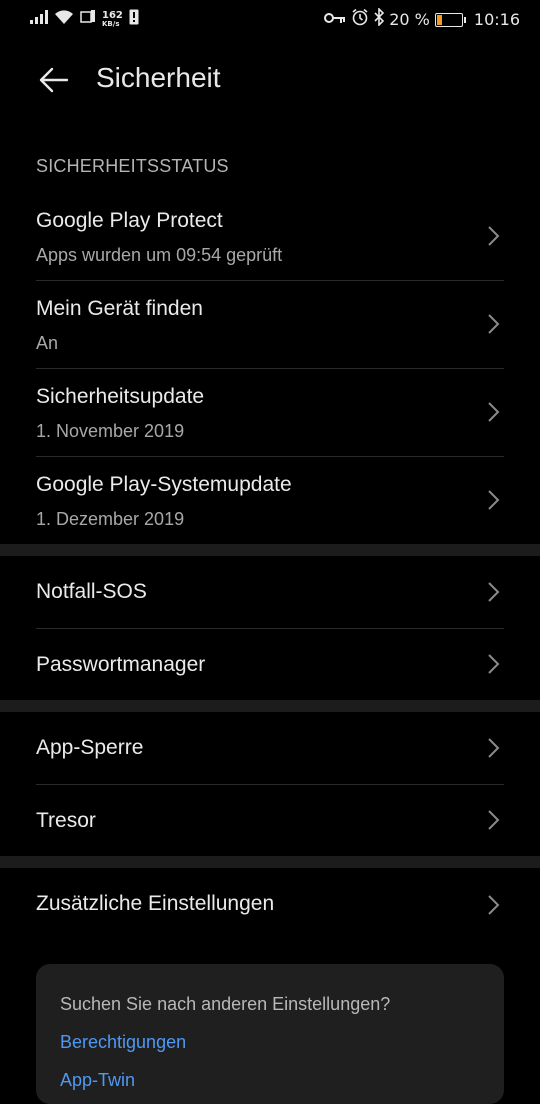 This screenshot has width=540, height=1104. Describe the element at coordinates (110, 431) in the screenshot. I see `settings-item-subtitle: 1. November 2019` at that location.